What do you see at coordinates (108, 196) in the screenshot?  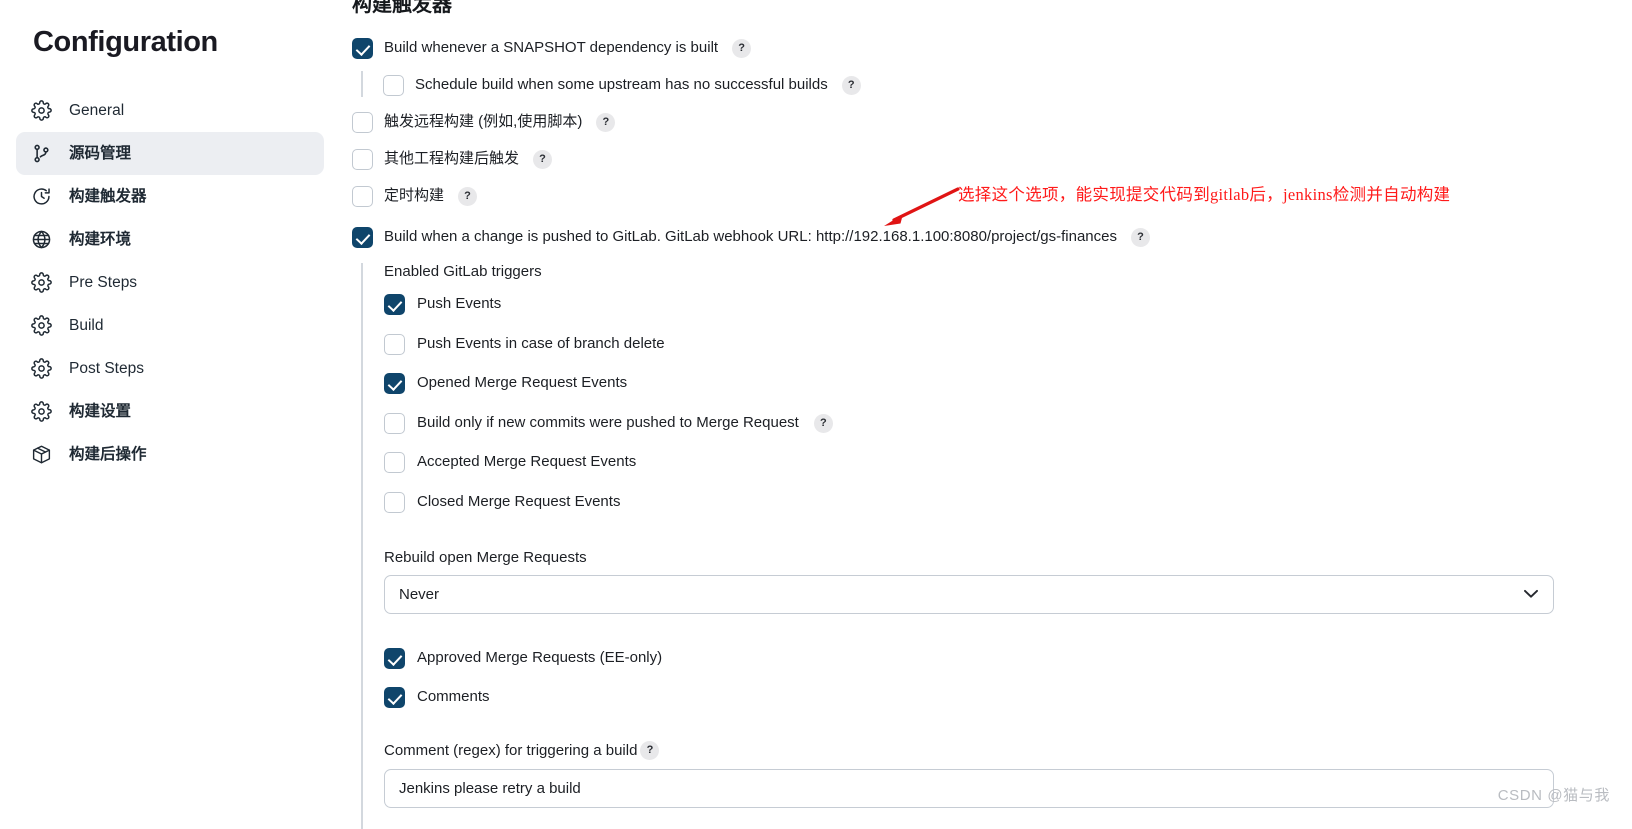 I see `sidebar-item-label: 构建触发器` at bounding box center [108, 196].